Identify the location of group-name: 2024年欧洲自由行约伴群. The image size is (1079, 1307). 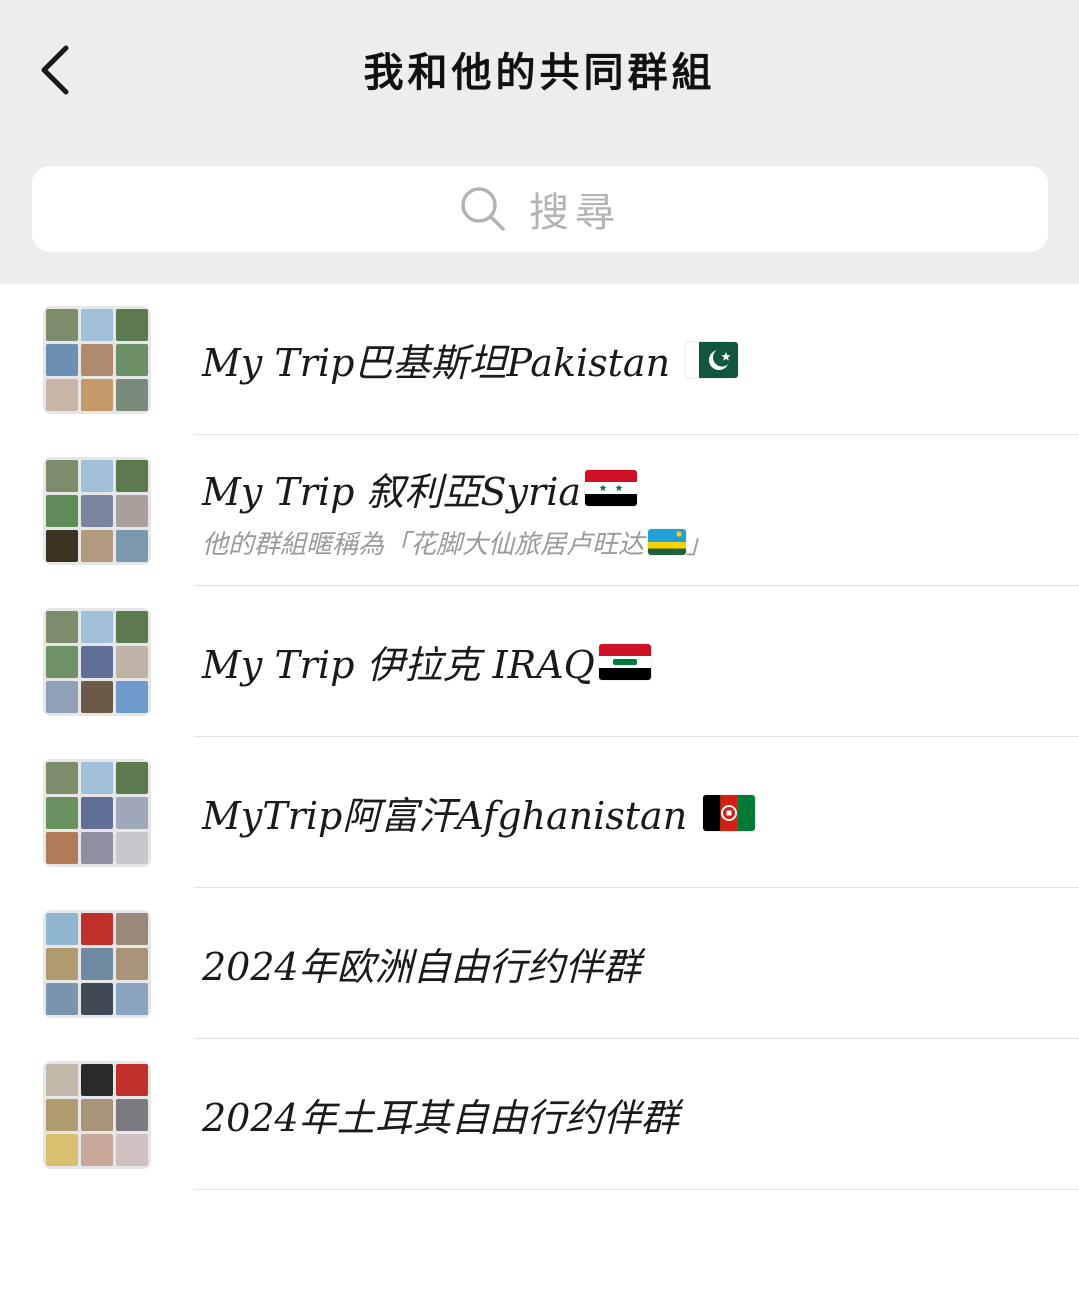
(421, 967).